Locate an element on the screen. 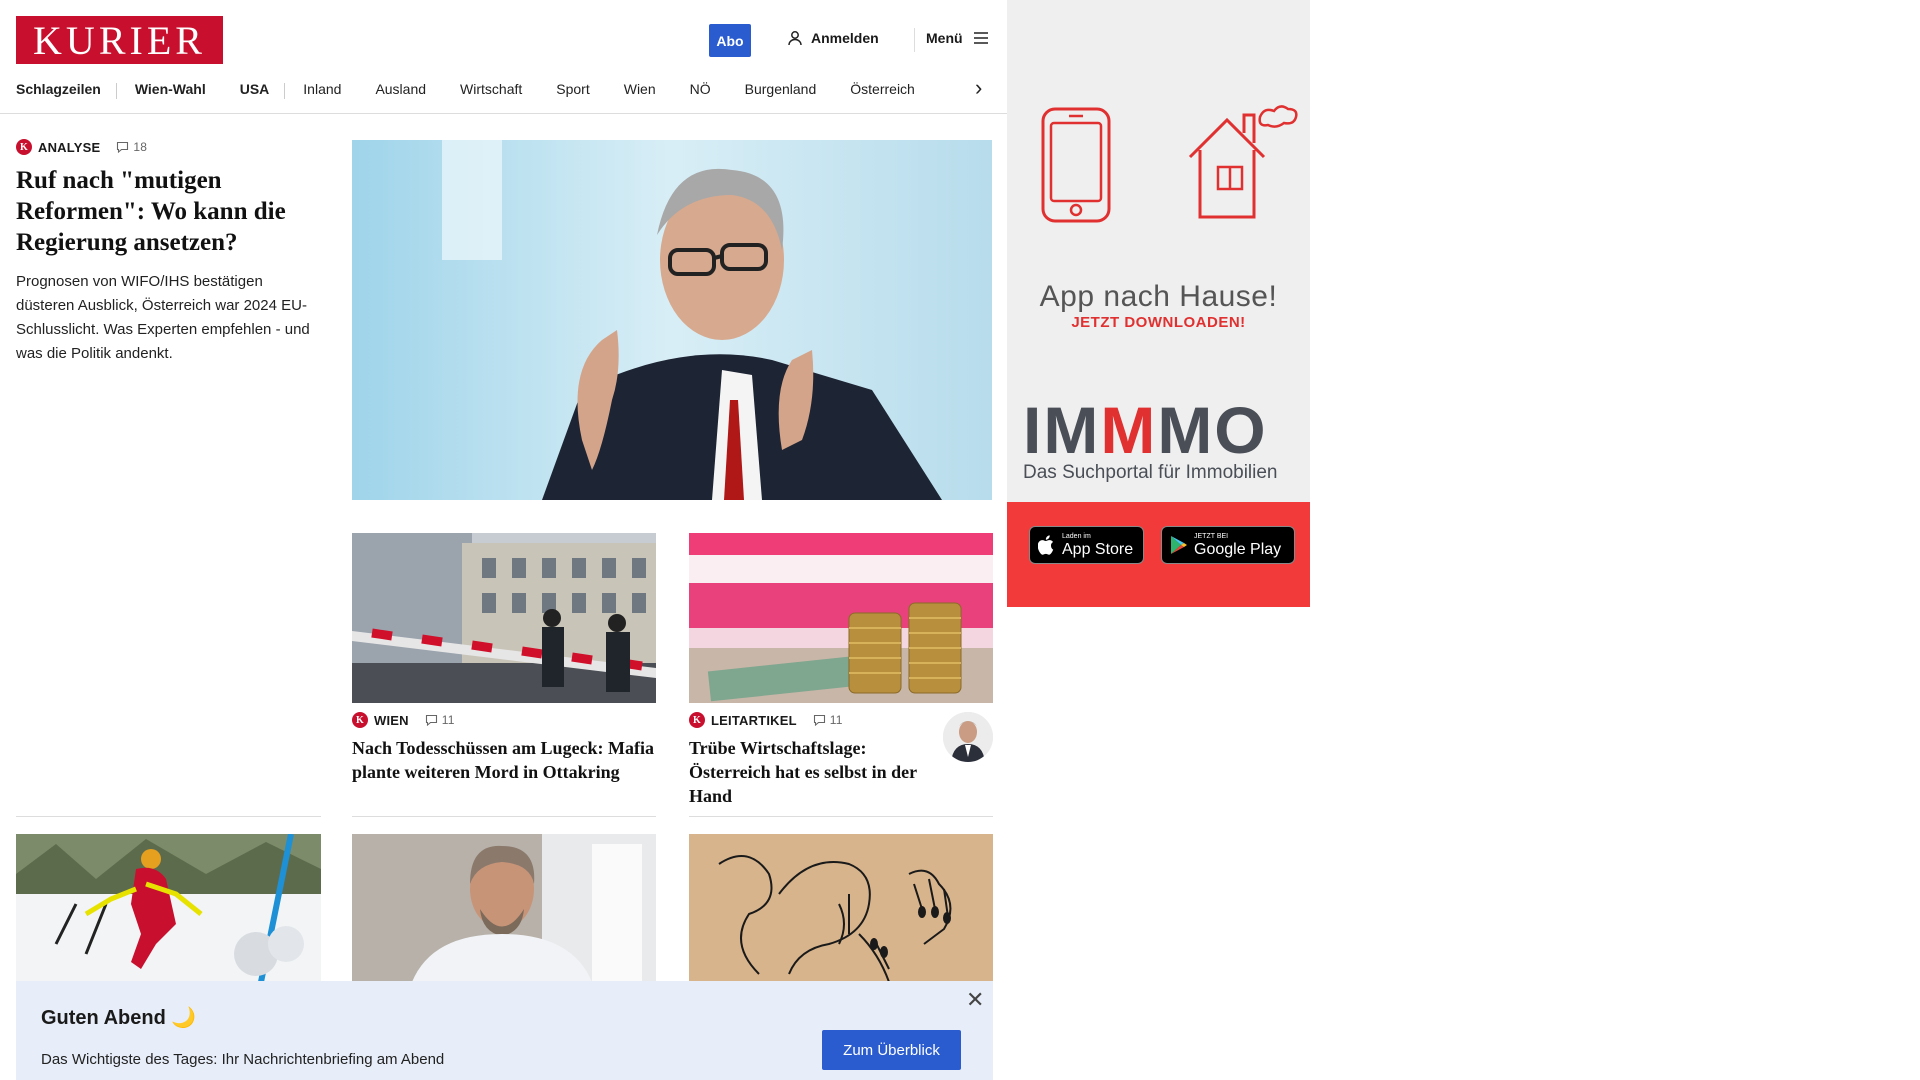  app-store-button: Laden im App Store is located at coordinates (1086, 545).